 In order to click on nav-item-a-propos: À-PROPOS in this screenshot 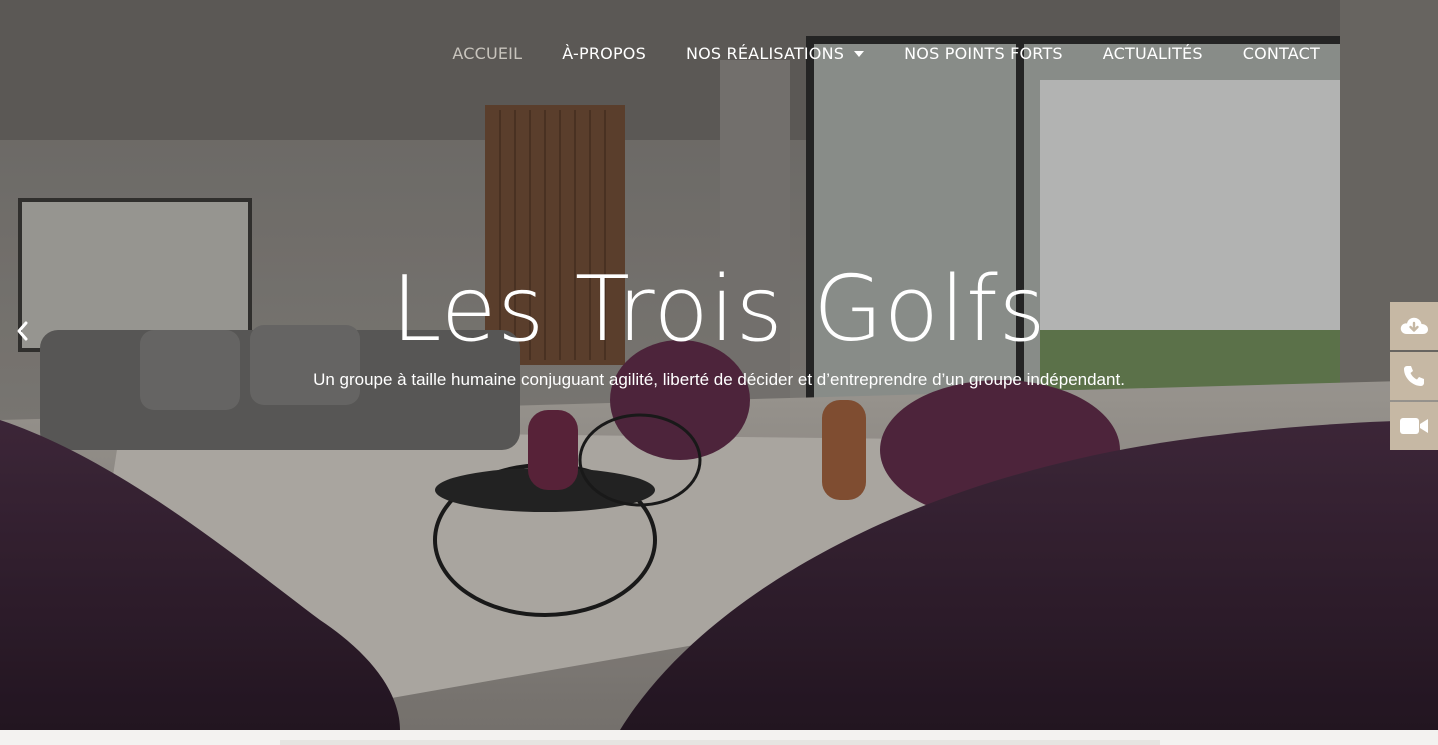, I will do `click(604, 54)`.